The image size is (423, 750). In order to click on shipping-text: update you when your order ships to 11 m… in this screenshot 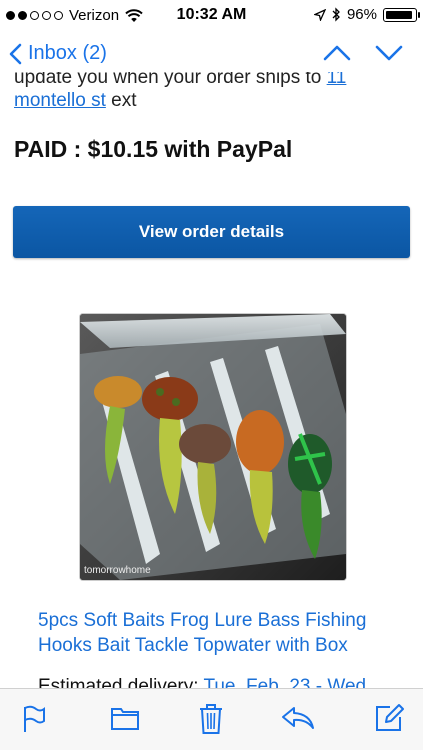, I will do `click(214, 92)`.